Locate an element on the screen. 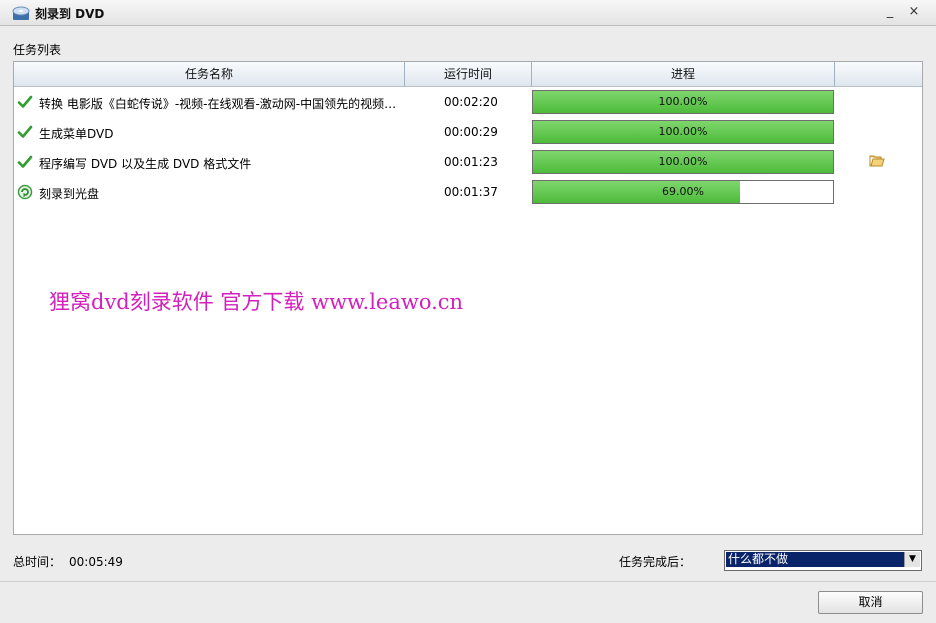  table-header: 任务名称 运行时间 进程 is located at coordinates (468, 74).